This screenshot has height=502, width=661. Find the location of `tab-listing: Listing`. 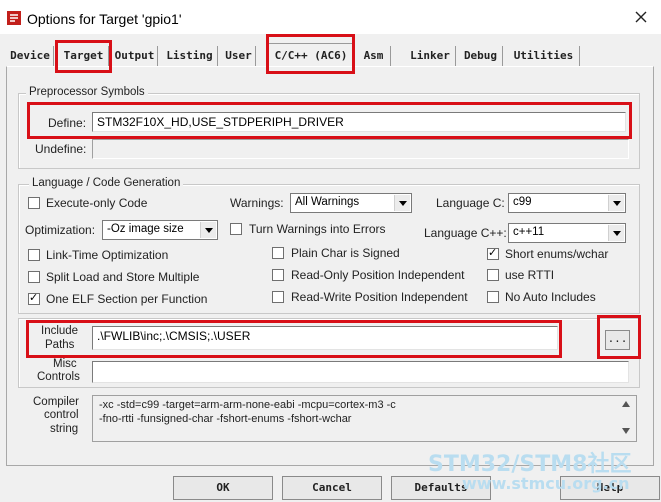

tab-listing: Listing is located at coordinates (190, 56).